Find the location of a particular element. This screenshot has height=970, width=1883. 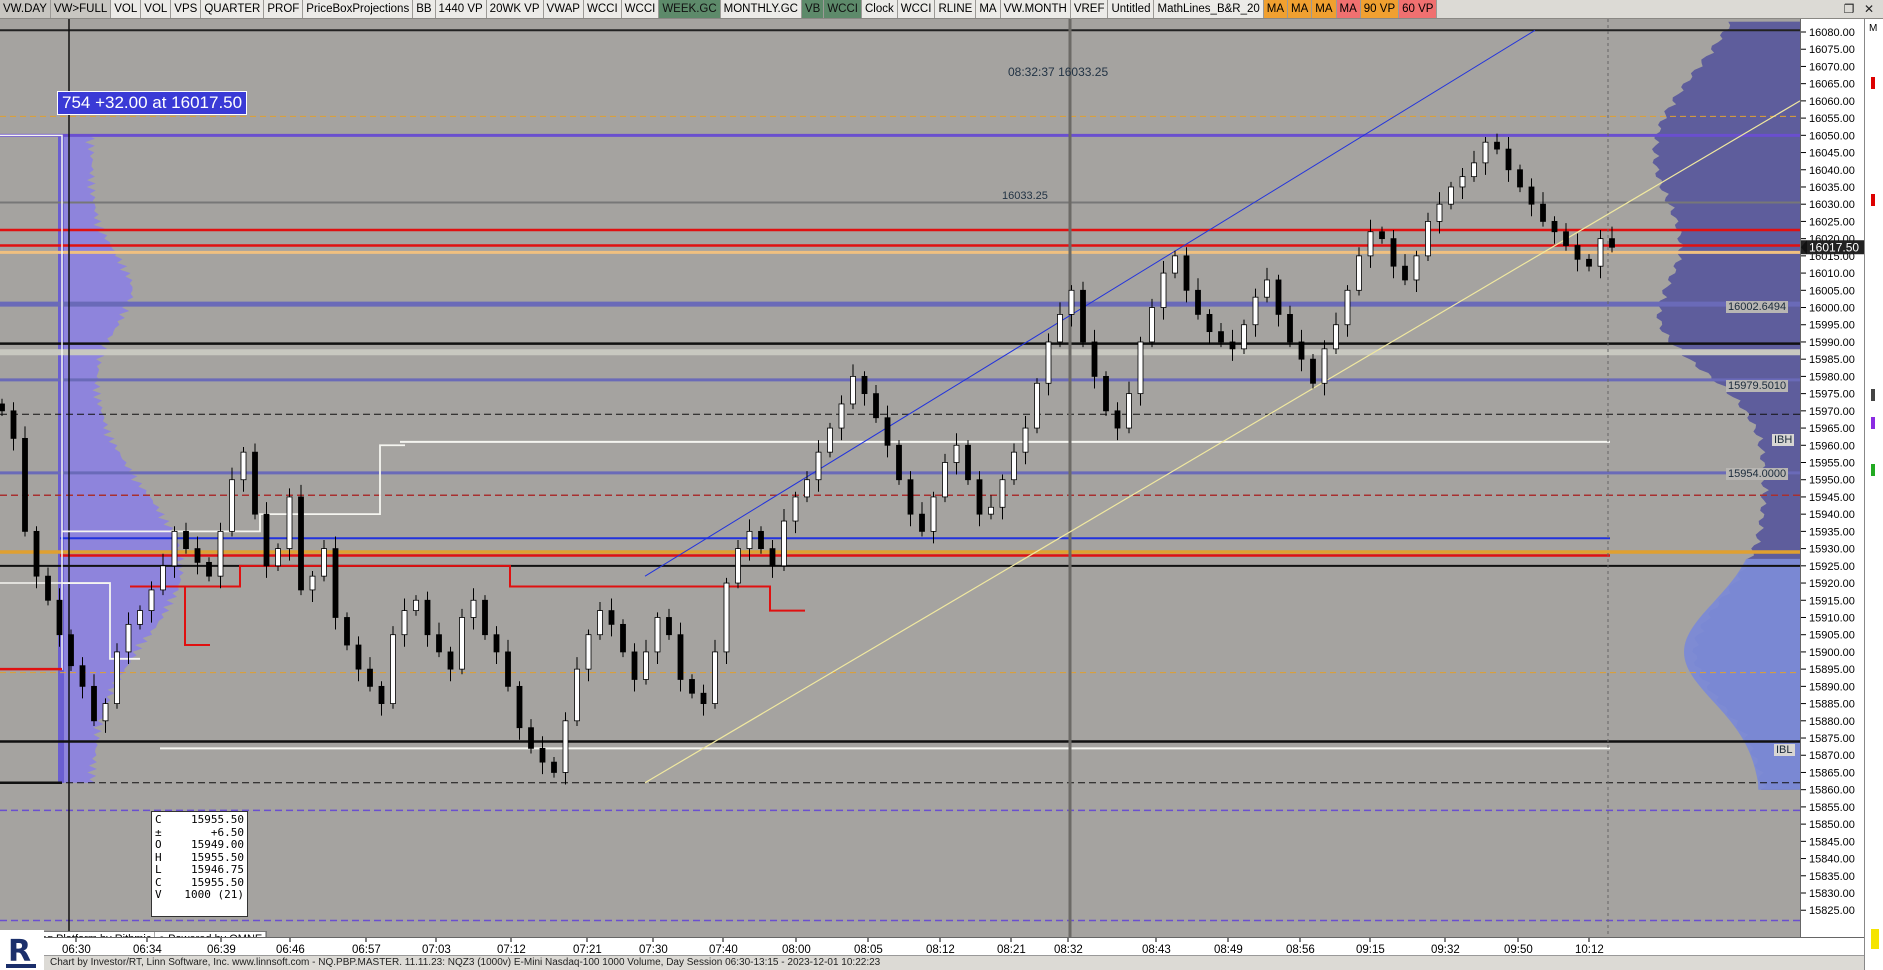

price-tick-label: 15995.00 is located at coordinates (1832, 326).